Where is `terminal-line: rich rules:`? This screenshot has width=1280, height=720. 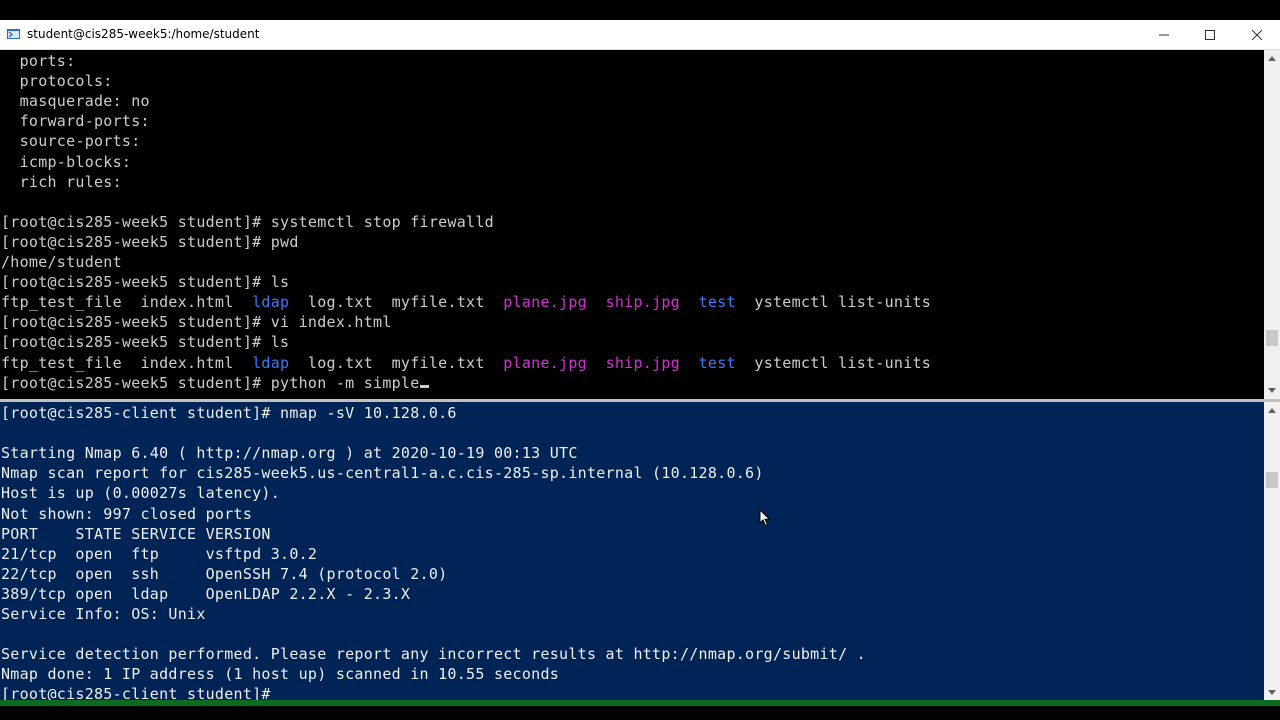
terminal-line: rich rules: is located at coordinates (61, 182).